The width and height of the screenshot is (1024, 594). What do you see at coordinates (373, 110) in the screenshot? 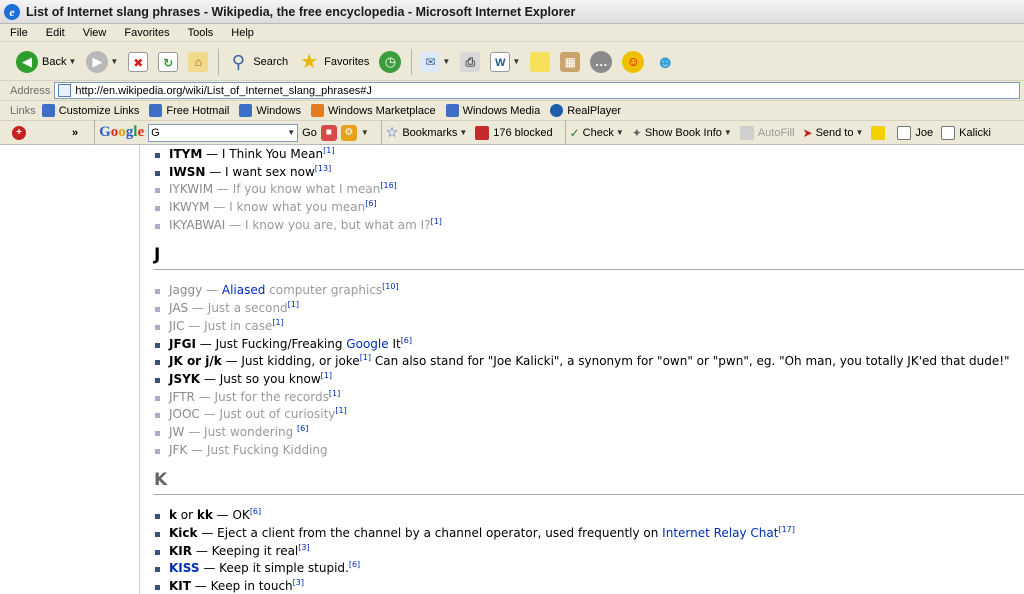
I see `link-windows-marketplace: Windows Marketplace` at bounding box center [373, 110].